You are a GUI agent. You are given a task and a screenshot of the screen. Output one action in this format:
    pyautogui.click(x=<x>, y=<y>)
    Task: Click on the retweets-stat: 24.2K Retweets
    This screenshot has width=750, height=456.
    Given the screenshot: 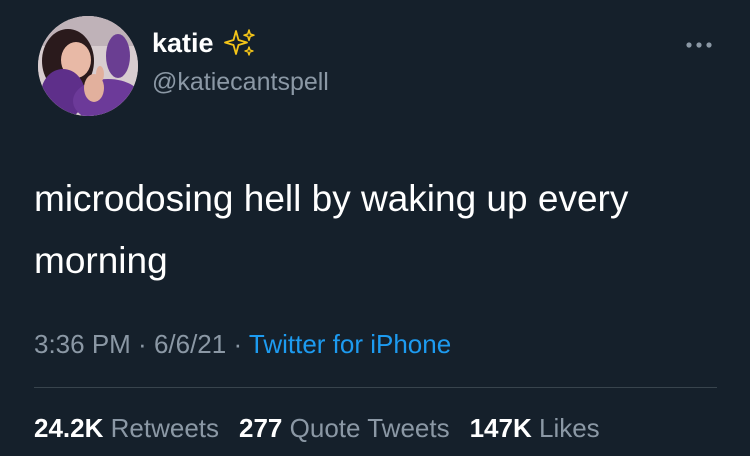 What is the action you would take?
    pyautogui.click(x=126, y=428)
    